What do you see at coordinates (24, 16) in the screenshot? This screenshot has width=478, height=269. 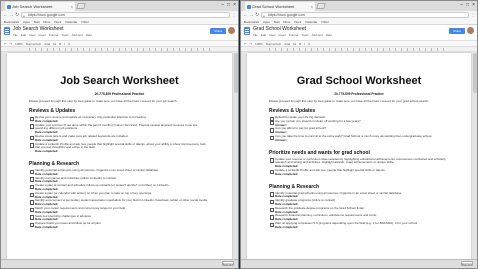 I see `lock-icon: ●` at bounding box center [24, 16].